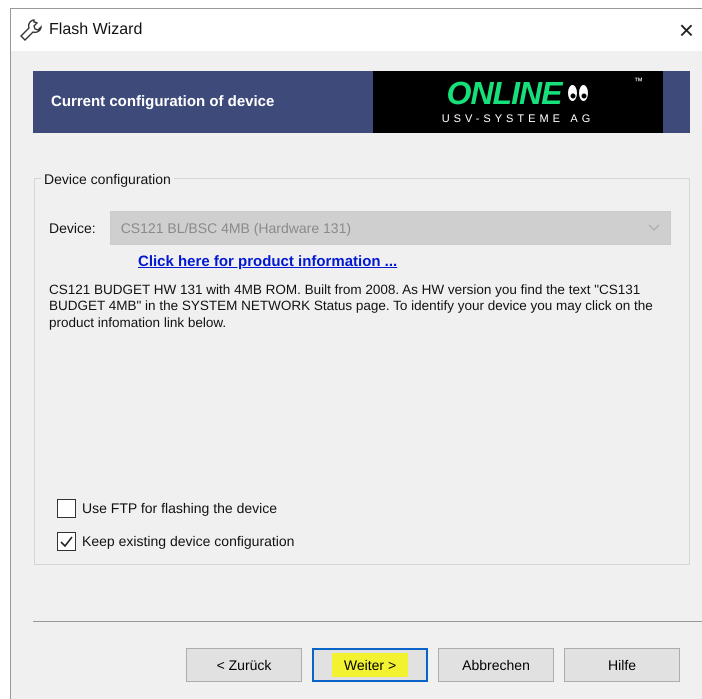 The image size is (702, 699). What do you see at coordinates (518, 119) in the screenshot?
I see `logo-subtitle: USV-SYSTEME AG` at bounding box center [518, 119].